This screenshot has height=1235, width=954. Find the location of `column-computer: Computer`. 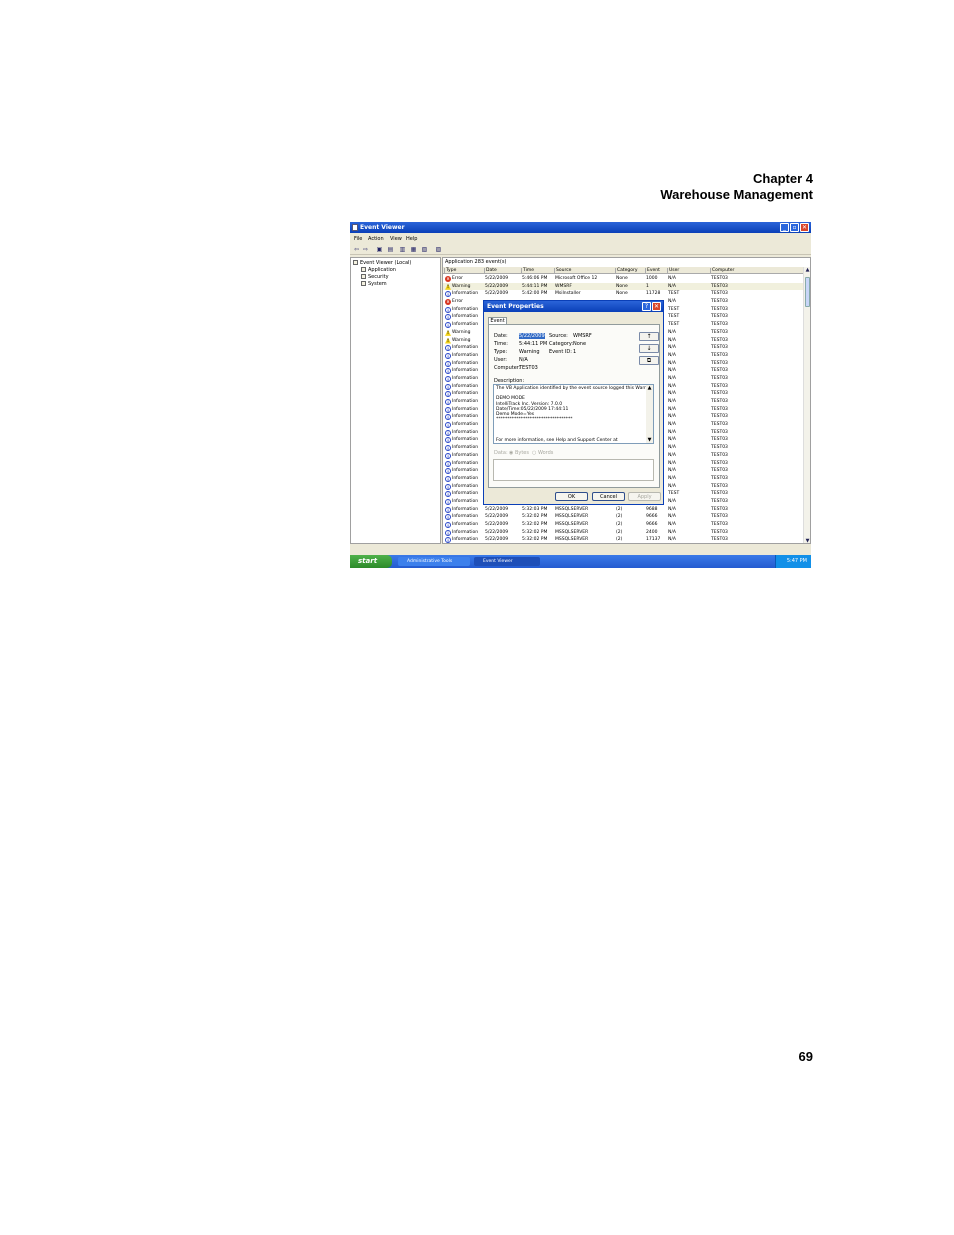

column-computer: Computer is located at coordinates (728, 271).